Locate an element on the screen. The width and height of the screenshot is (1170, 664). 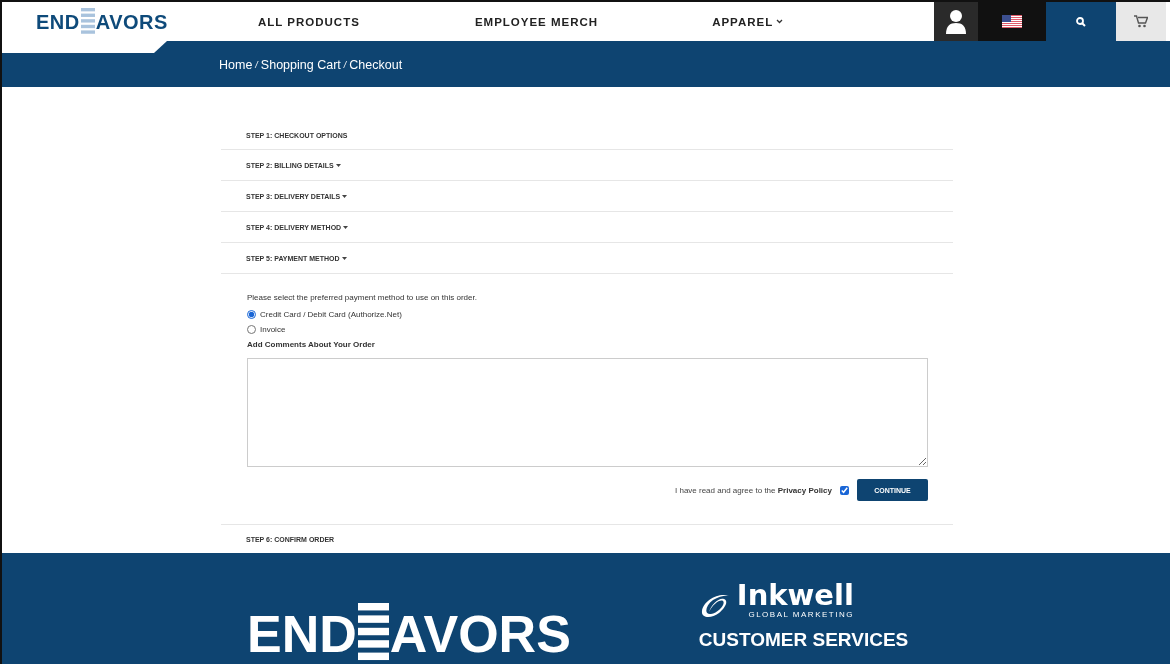
nav-link: ALL PRODUCTS is located at coordinates (309, 21).